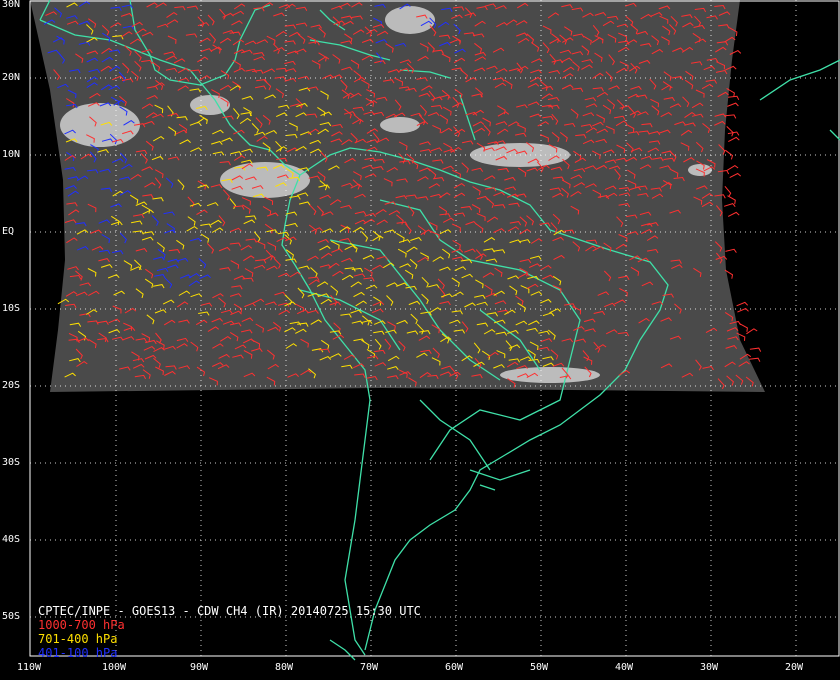  What do you see at coordinates (709, 667) in the screenshot?
I see `lon-label-30w: 30W` at bounding box center [709, 667].